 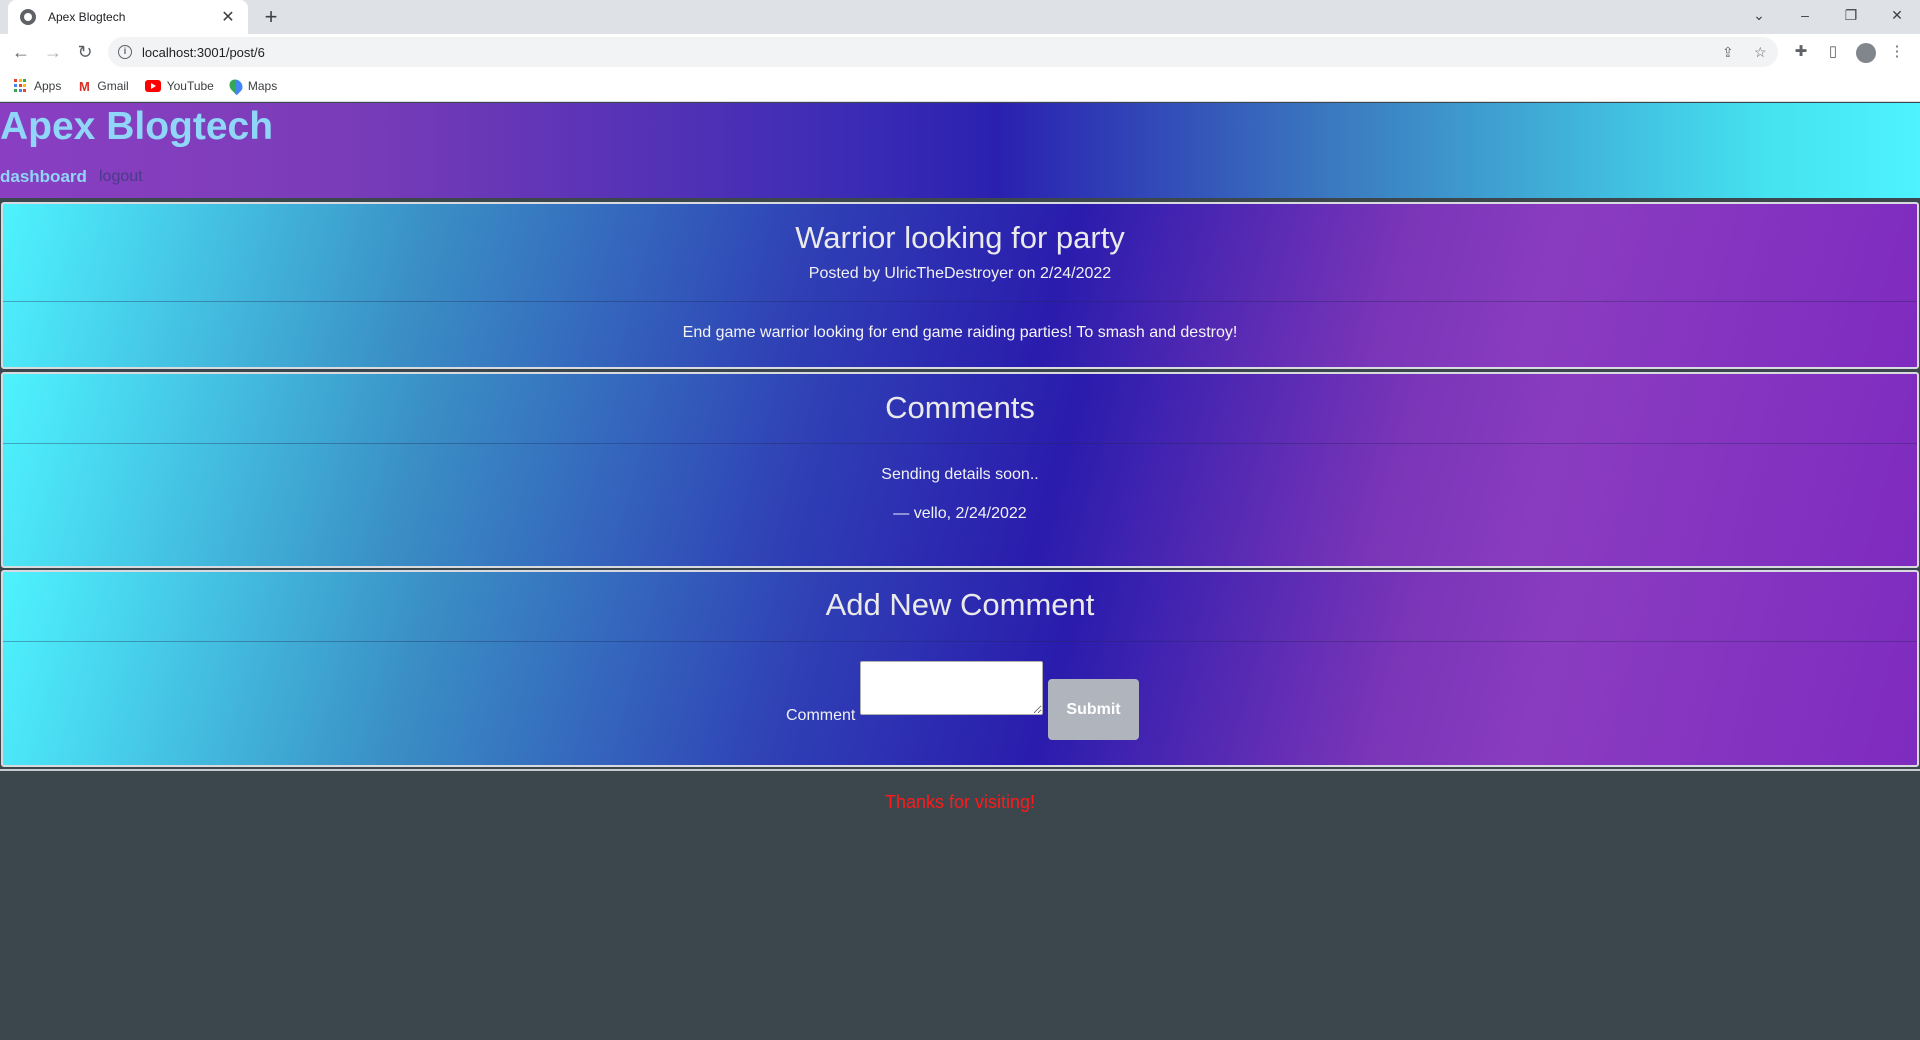 What do you see at coordinates (236, 85) in the screenshot?
I see `maps-icon` at bounding box center [236, 85].